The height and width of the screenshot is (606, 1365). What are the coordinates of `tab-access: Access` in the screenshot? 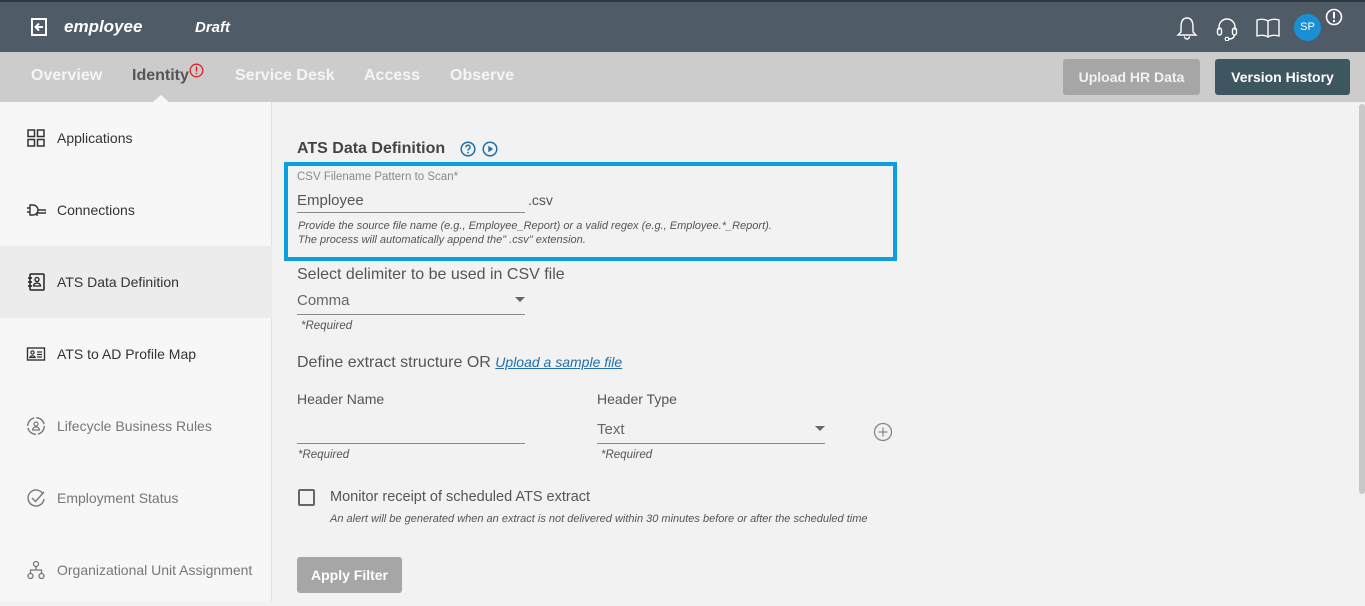 It's located at (392, 76).